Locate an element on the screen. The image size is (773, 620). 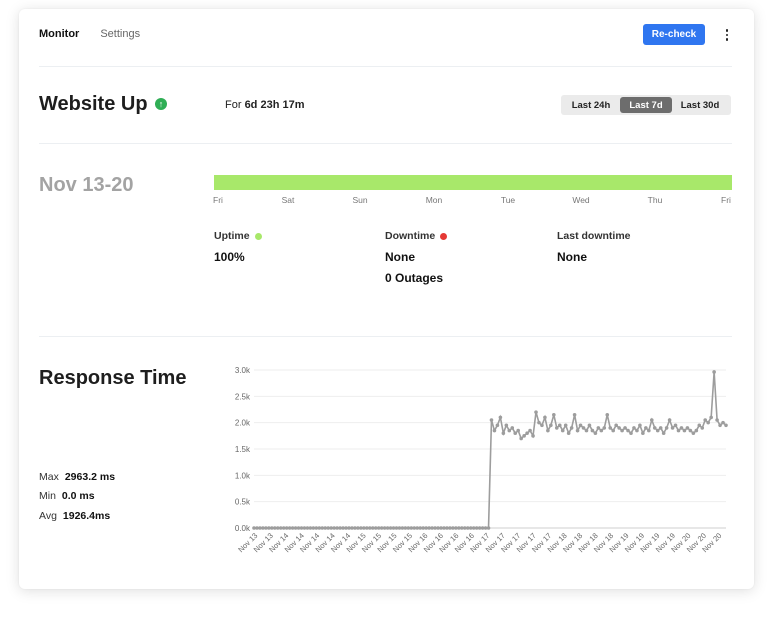
more-vertical-icon is located at coordinates (727, 35).